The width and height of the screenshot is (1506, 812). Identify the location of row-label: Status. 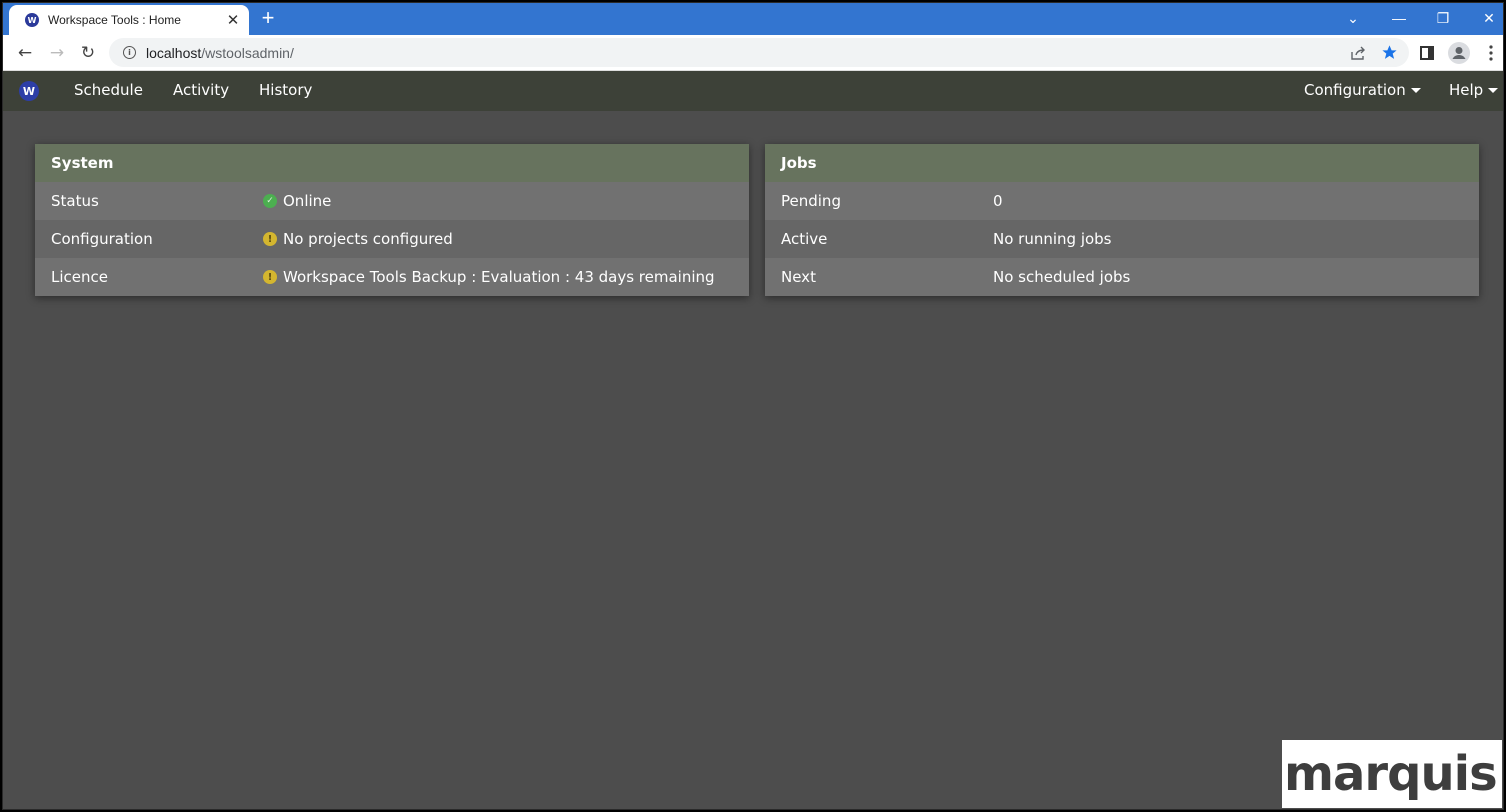
(75, 201).